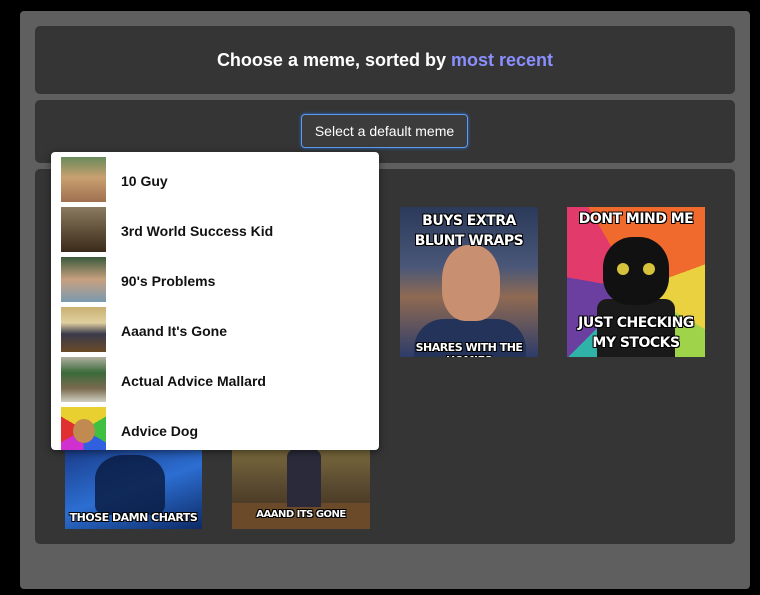  I want to click on dropdown-item-actual-advice-mallard: Actual Advice Mallard, so click(215, 377).